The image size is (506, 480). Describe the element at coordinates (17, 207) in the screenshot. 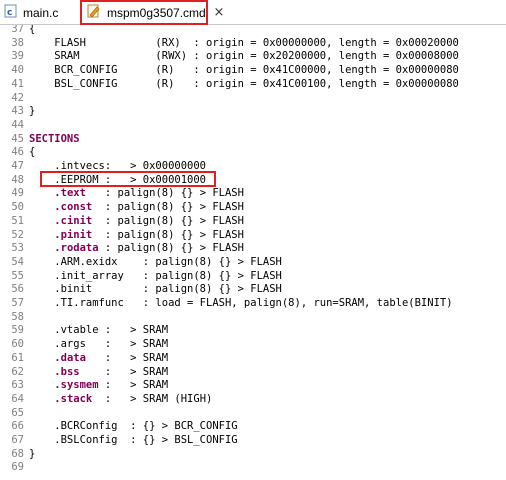

I see `line-number: 50` at that location.